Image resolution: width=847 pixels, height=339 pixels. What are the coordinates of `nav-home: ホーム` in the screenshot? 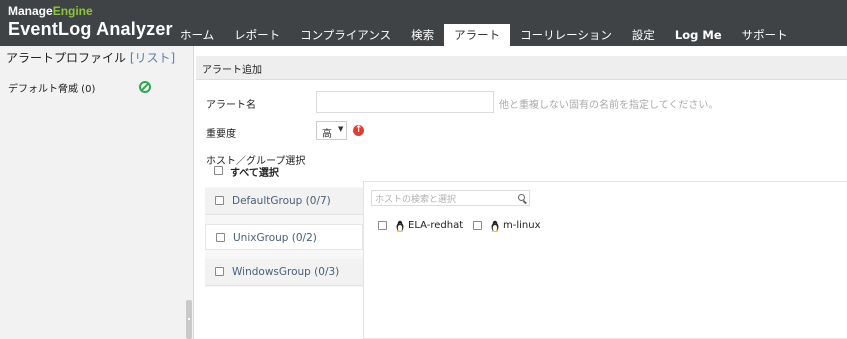 It's located at (197, 35).